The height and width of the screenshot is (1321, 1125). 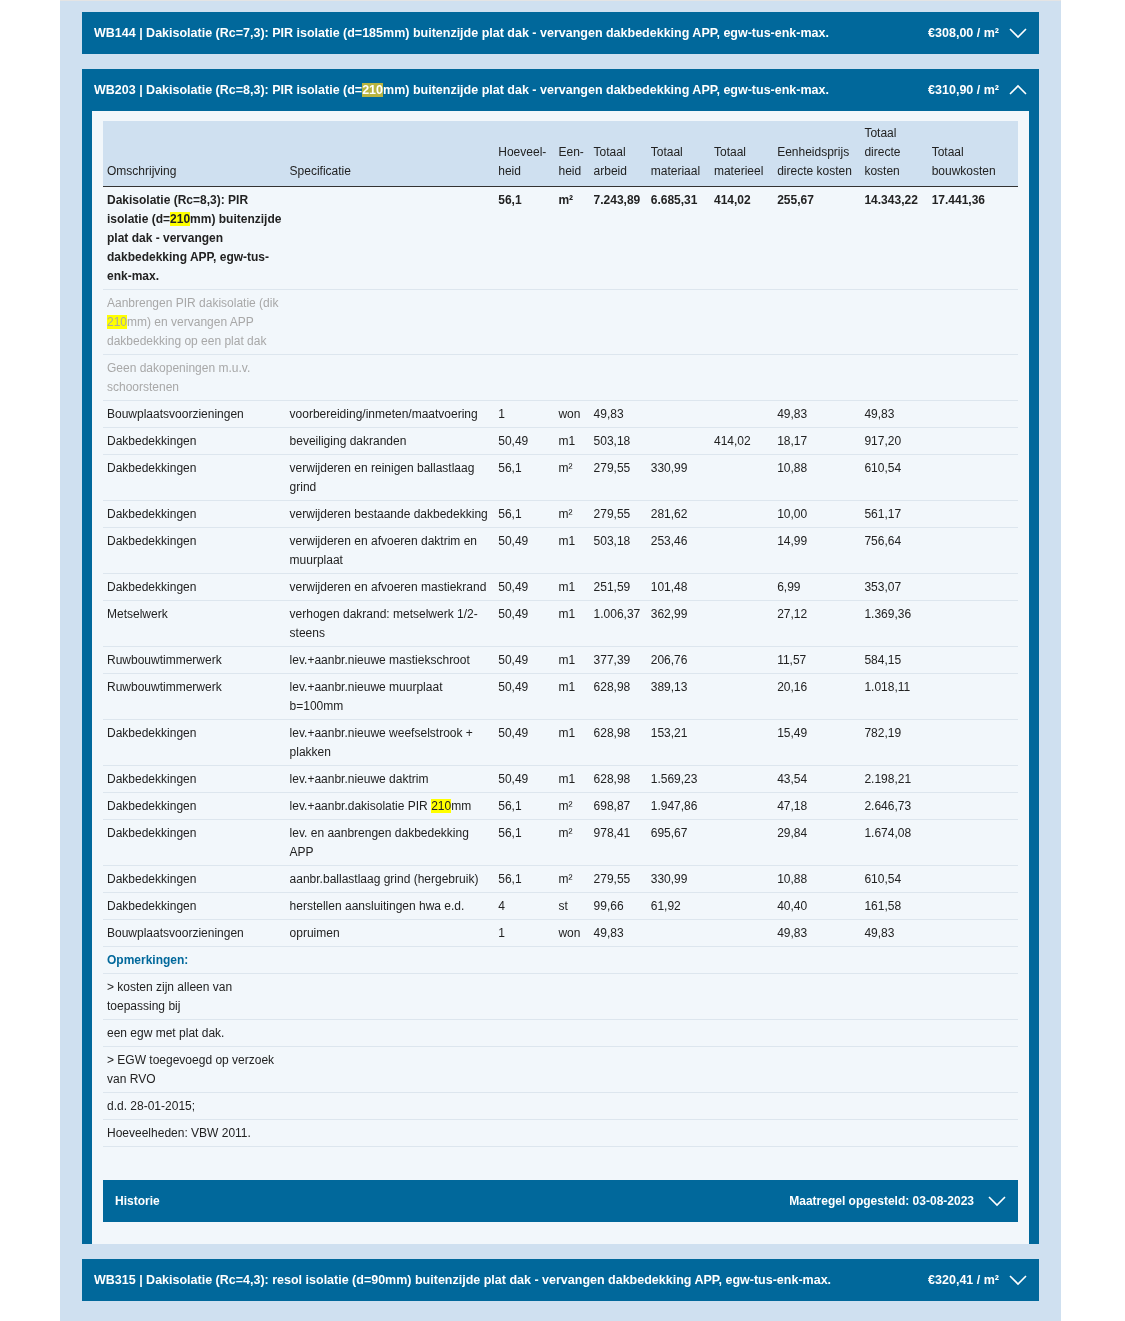 I want to click on table-cell-text: 1.006,37, so click(x=617, y=614).